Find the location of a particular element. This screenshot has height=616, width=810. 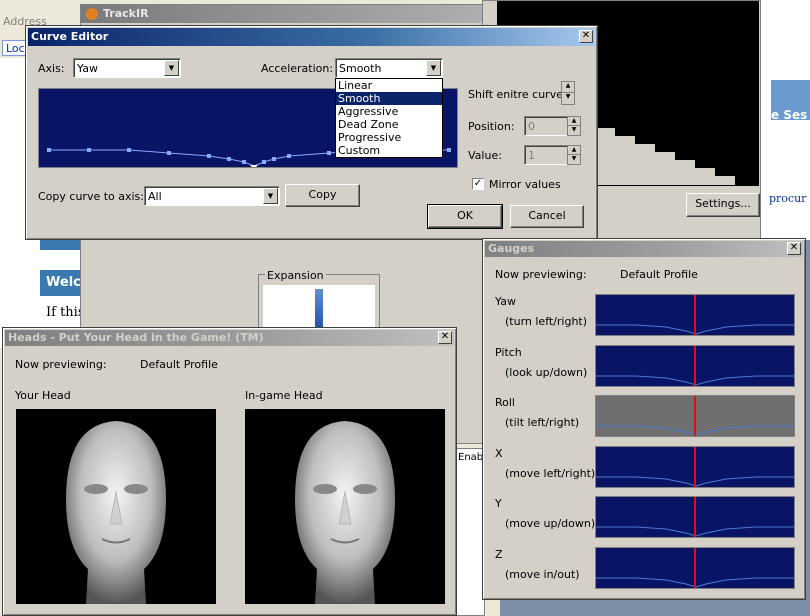

acceleration-option: Progressive is located at coordinates (389, 137).